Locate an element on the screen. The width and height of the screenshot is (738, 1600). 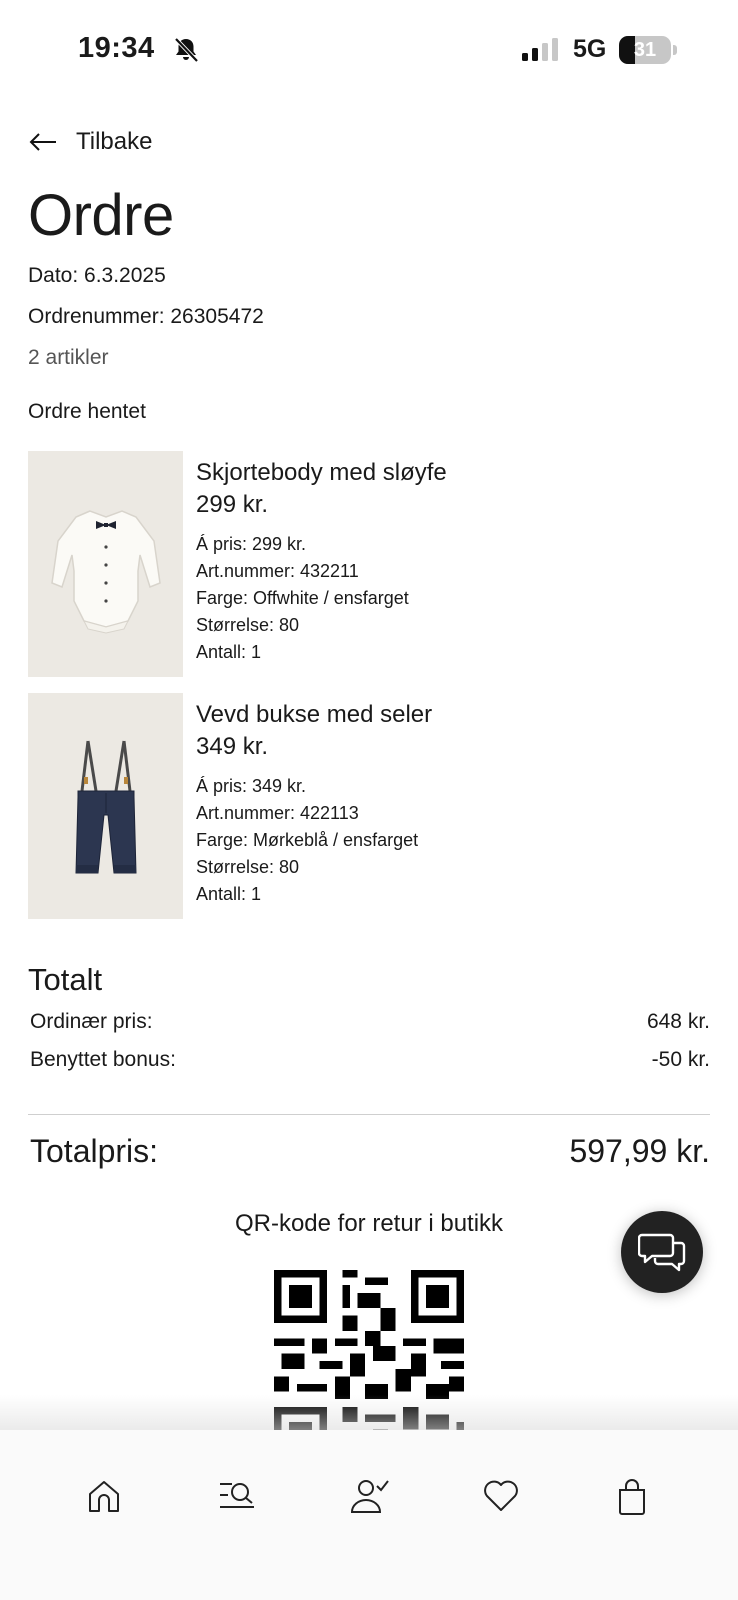
regular-price-label: Ordinær pris: is located at coordinates (91, 1021).